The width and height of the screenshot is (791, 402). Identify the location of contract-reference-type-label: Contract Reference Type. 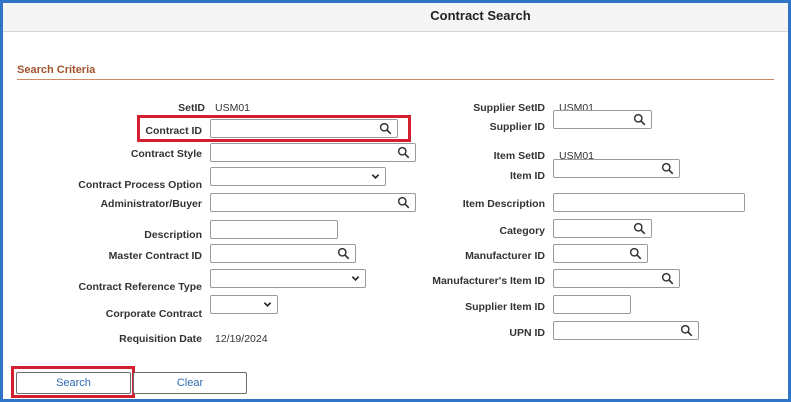
(140, 287).